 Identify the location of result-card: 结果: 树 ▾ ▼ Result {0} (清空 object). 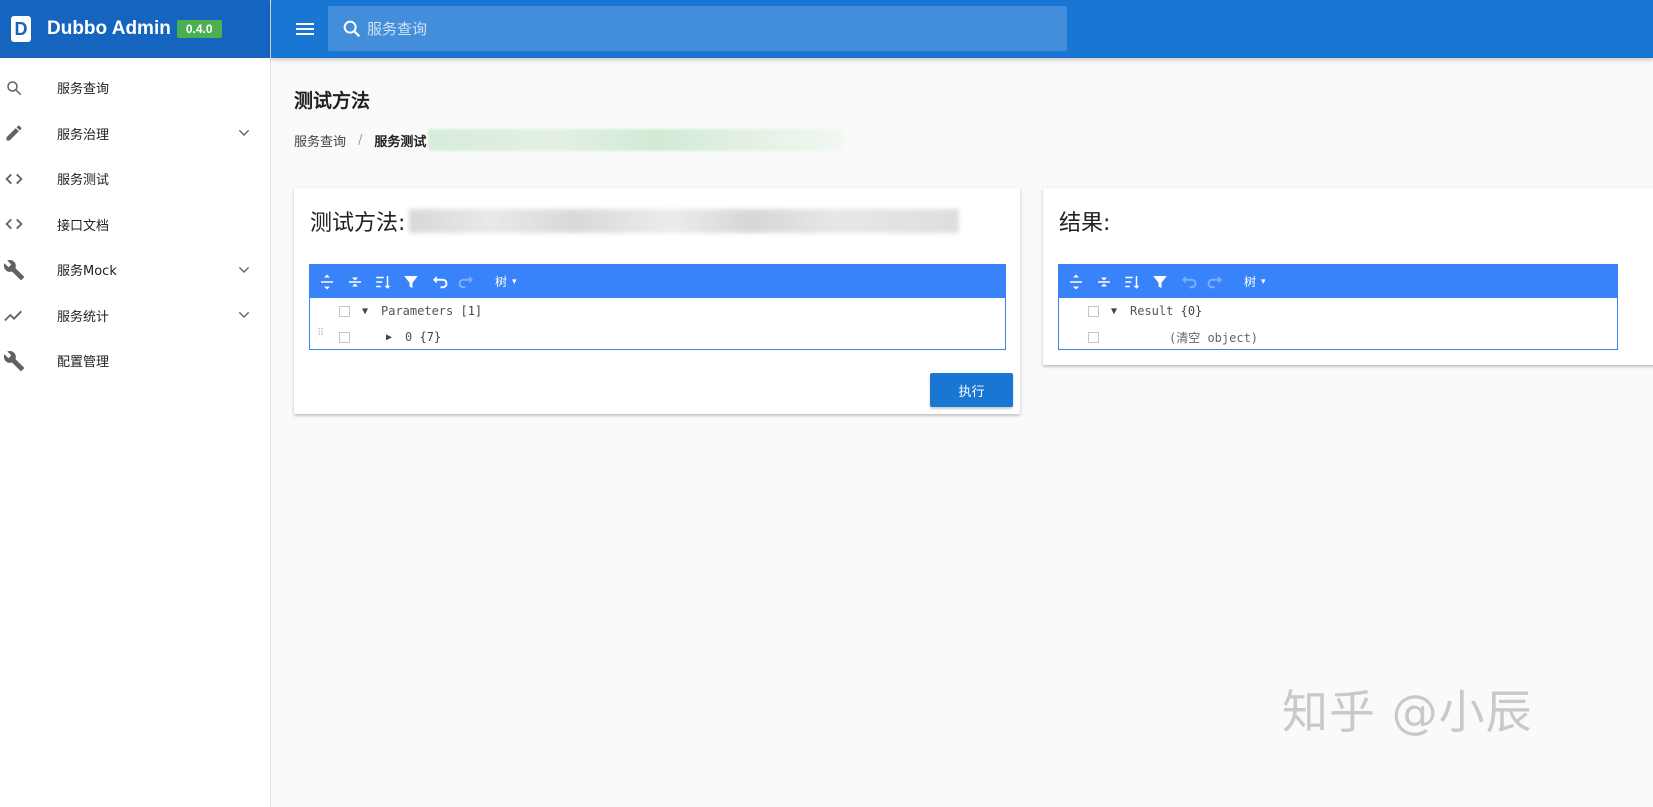
(1348, 276).